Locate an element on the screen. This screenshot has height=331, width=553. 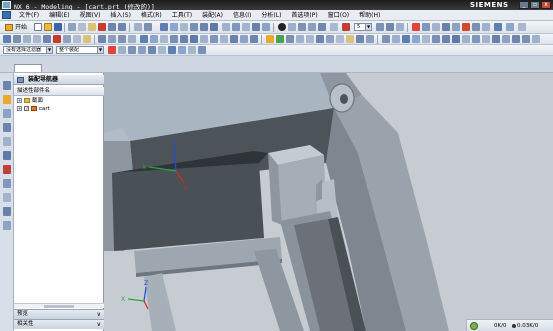
offset-curve-icon is located at coordinates (436, 39).